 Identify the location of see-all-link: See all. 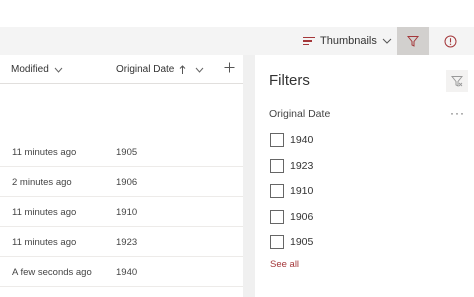
(284, 264).